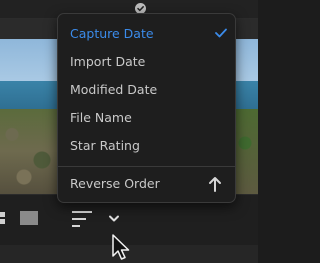 Image resolution: width=320 pixels, height=263 pixels. What do you see at coordinates (115, 183) in the screenshot?
I see `menu-item-label: Reverse Order` at bounding box center [115, 183].